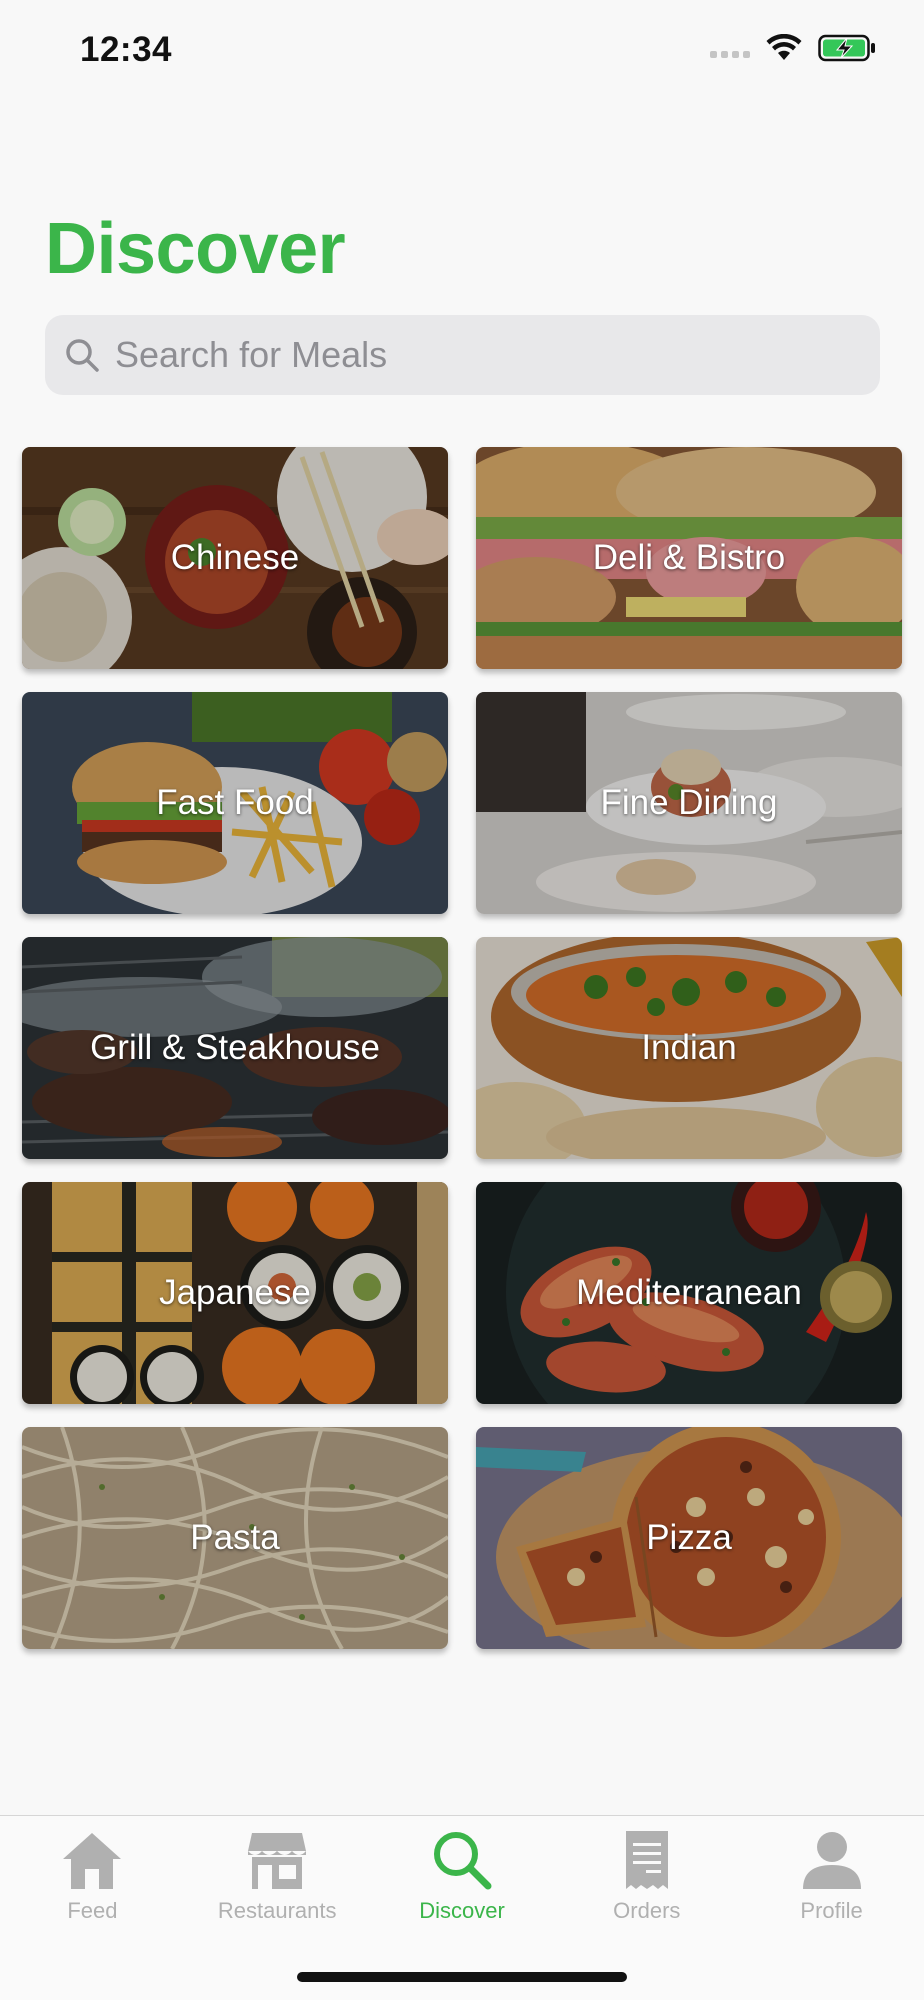 Image resolution: width=924 pixels, height=2000 pixels. Describe the element at coordinates (647, 1910) in the screenshot. I see `tab-label: Orders` at that location.